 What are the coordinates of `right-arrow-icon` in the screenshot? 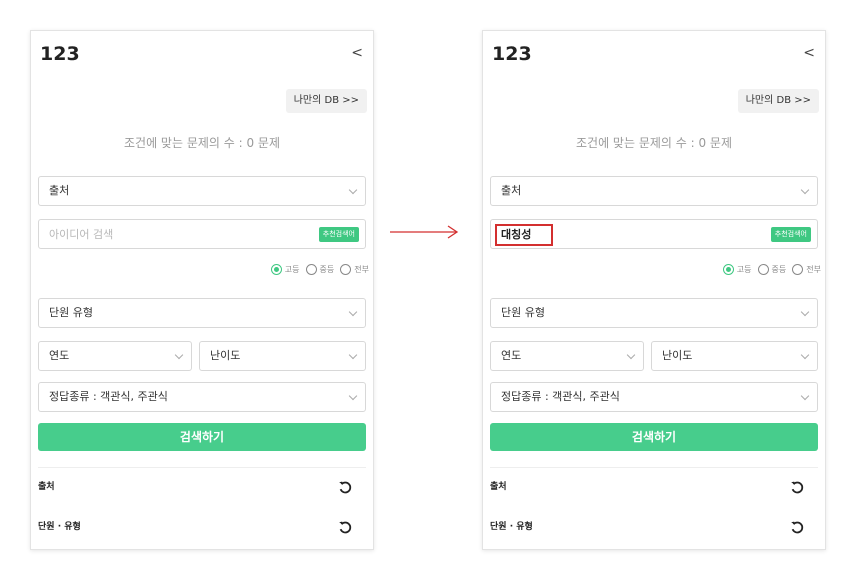 It's located at (424, 232).